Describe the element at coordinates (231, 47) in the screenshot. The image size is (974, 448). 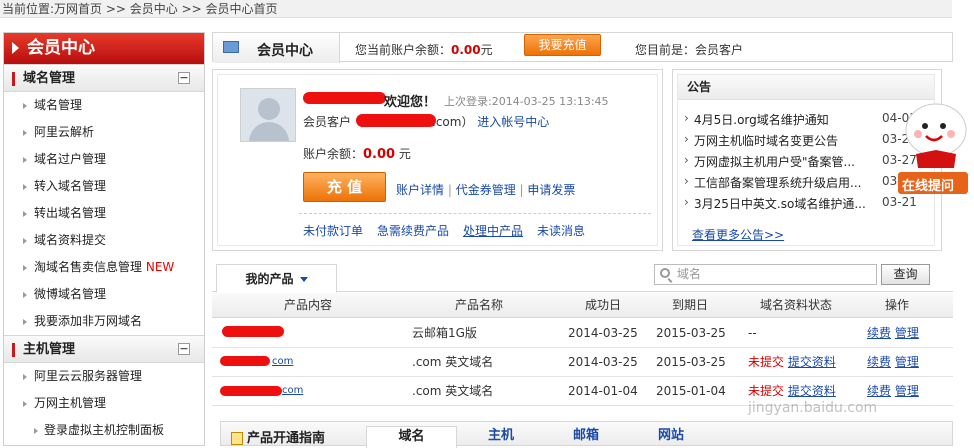
I see `computer-icon` at that location.